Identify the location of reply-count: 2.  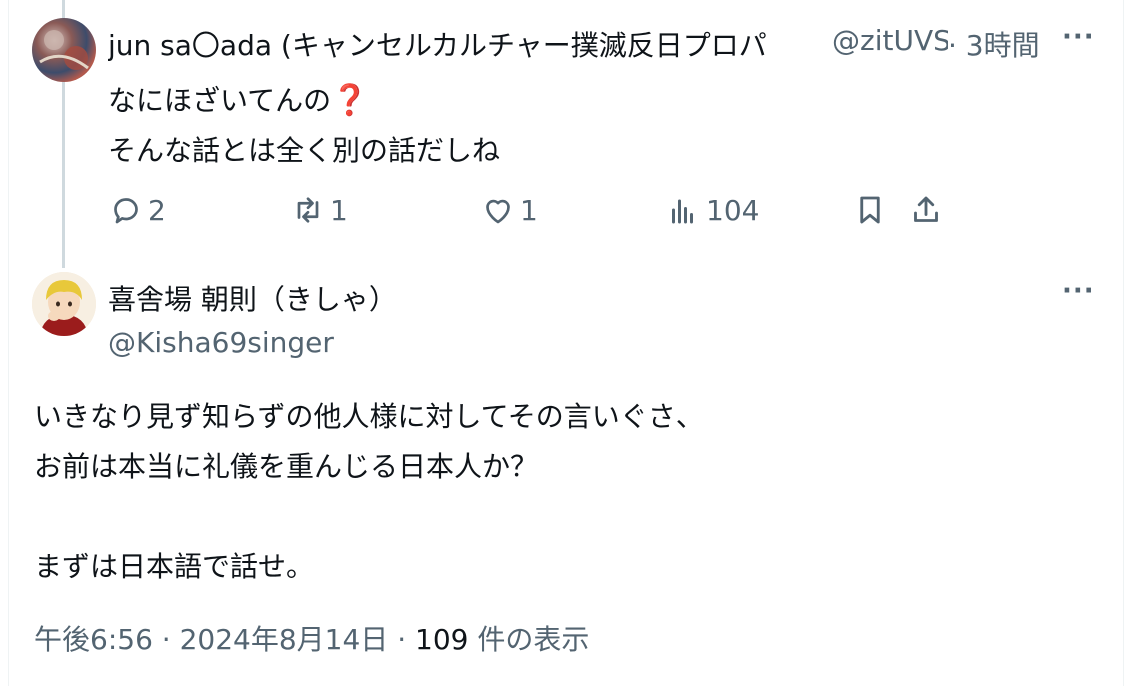
(157, 210).